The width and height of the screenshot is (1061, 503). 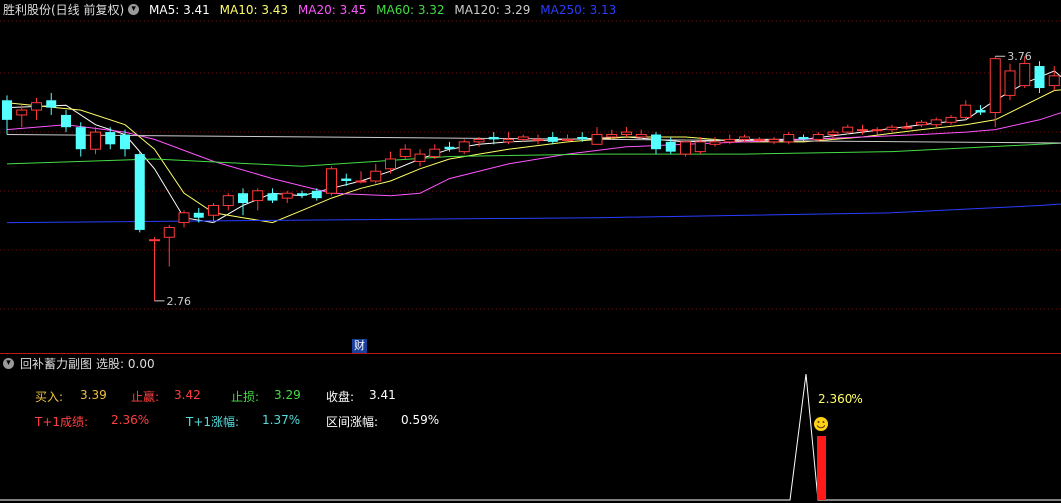 What do you see at coordinates (410, 10) in the screenshot?
I see `ma60-label: MA60: 3.32` at bounding box center [410, 10].